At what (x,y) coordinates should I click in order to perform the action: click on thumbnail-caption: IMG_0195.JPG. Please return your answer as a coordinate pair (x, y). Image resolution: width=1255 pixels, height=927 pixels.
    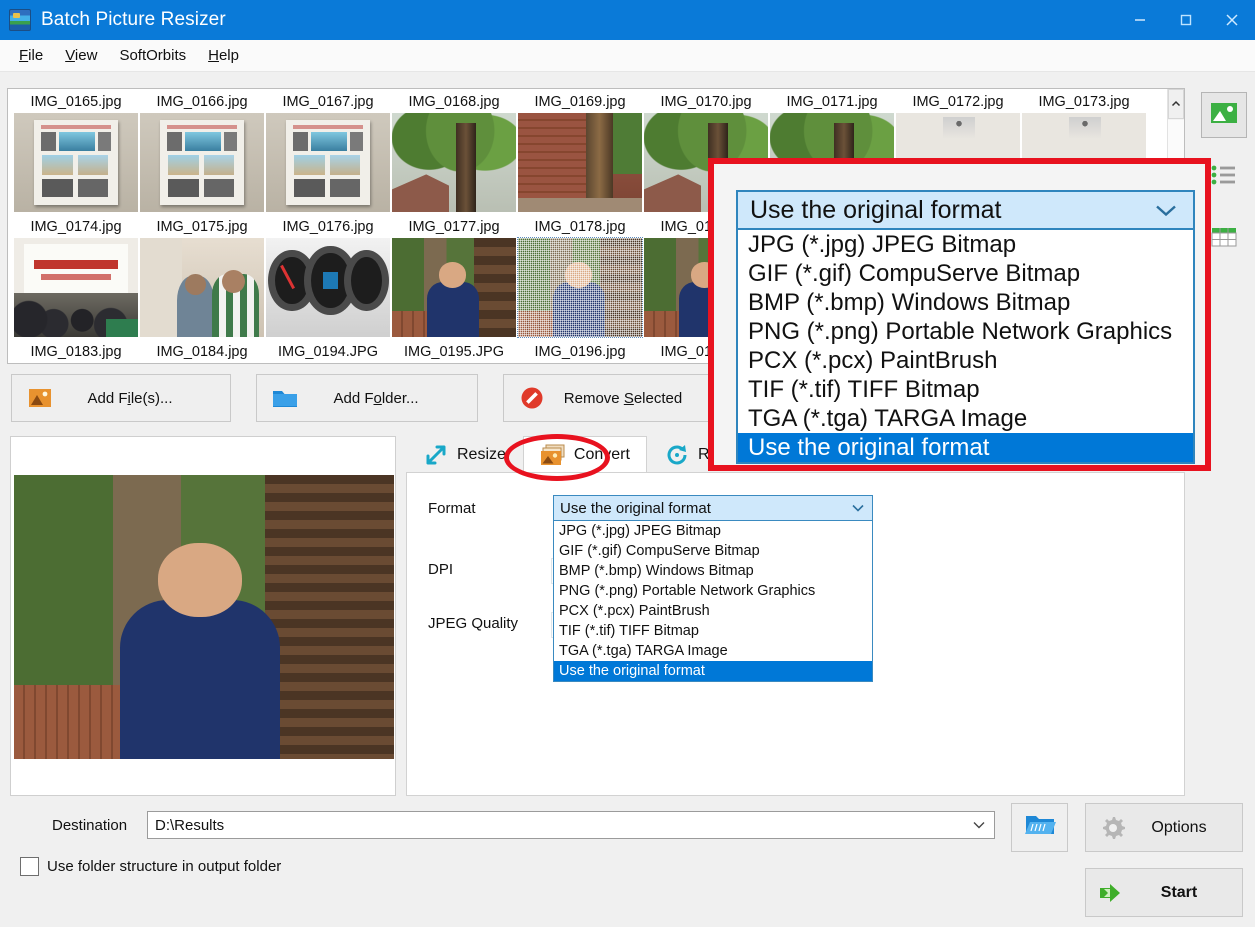
    Looking at the image, I should click on (454, 352).